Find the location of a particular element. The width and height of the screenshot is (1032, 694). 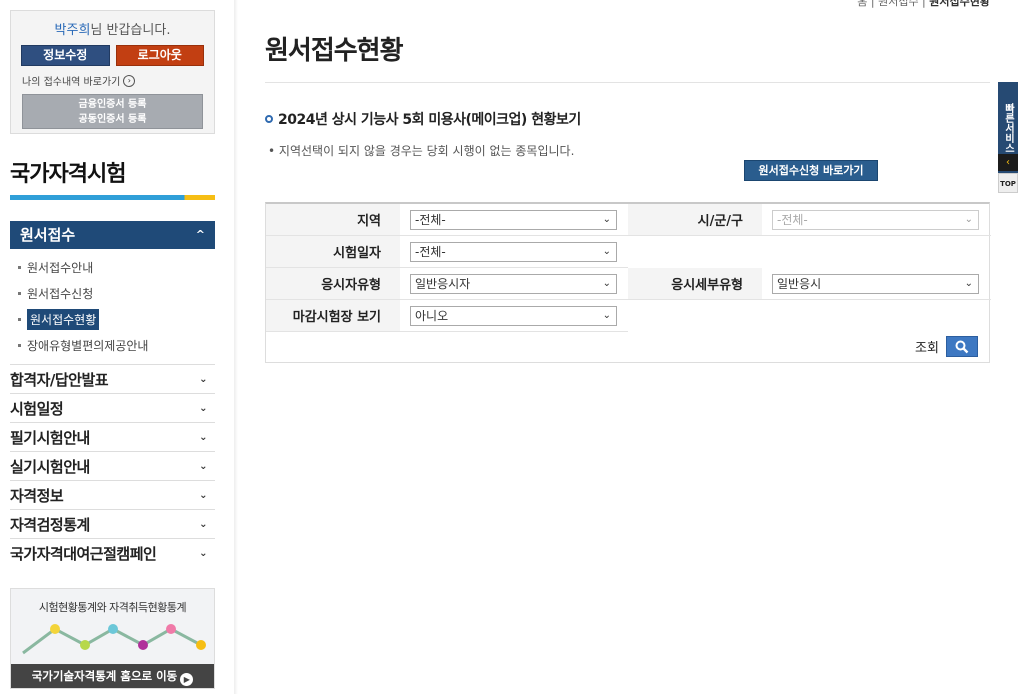

greeting-text: 님 반갑습니다. is located at coordinates (130, 30).